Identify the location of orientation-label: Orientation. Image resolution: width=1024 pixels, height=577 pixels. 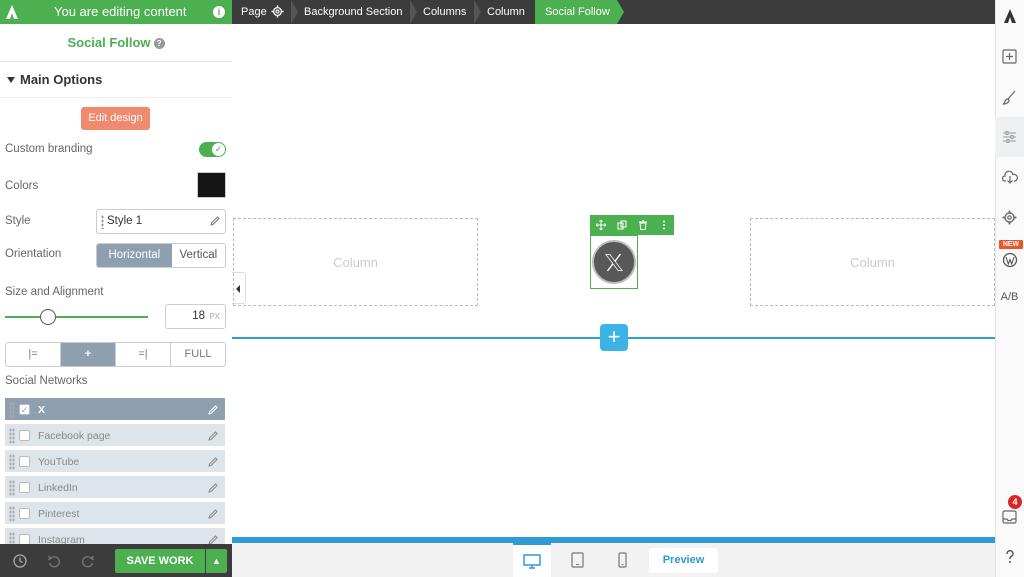
(33, 254).